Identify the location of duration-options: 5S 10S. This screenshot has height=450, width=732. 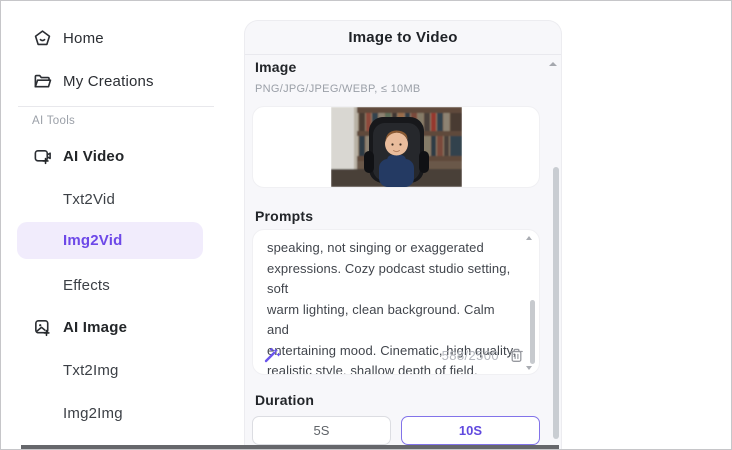
(396, 430).